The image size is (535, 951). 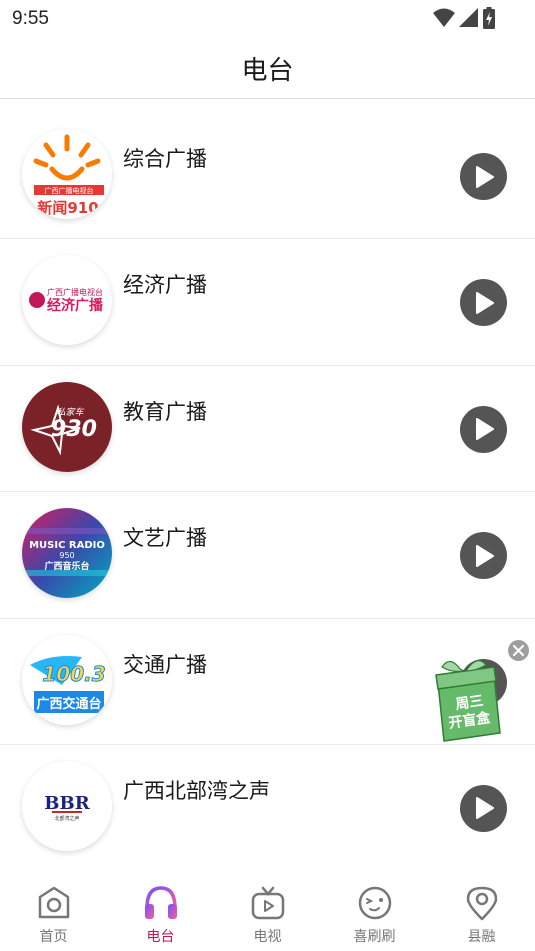 I want to click on promo-gift-box: 周三 开盲盒, so click(x=467, y=700).